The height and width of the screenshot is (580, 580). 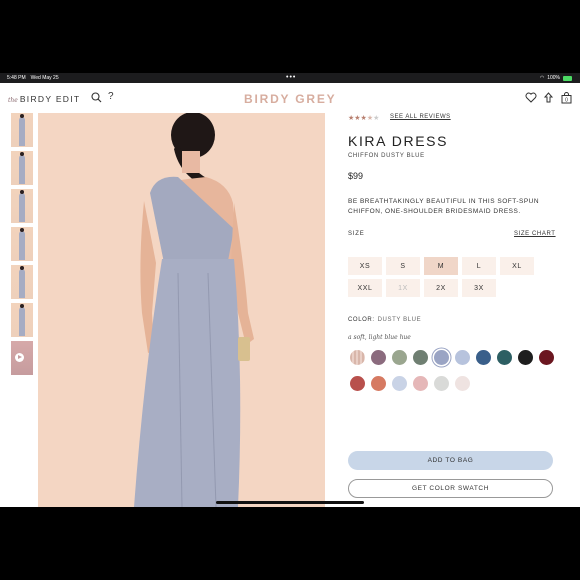 I want to click on play-icon, so click(x=19, y=357).